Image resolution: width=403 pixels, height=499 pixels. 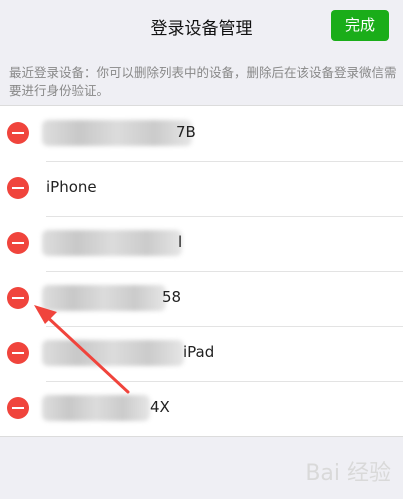 I want to click on arrow-shaft, so click(x=86, y=353).